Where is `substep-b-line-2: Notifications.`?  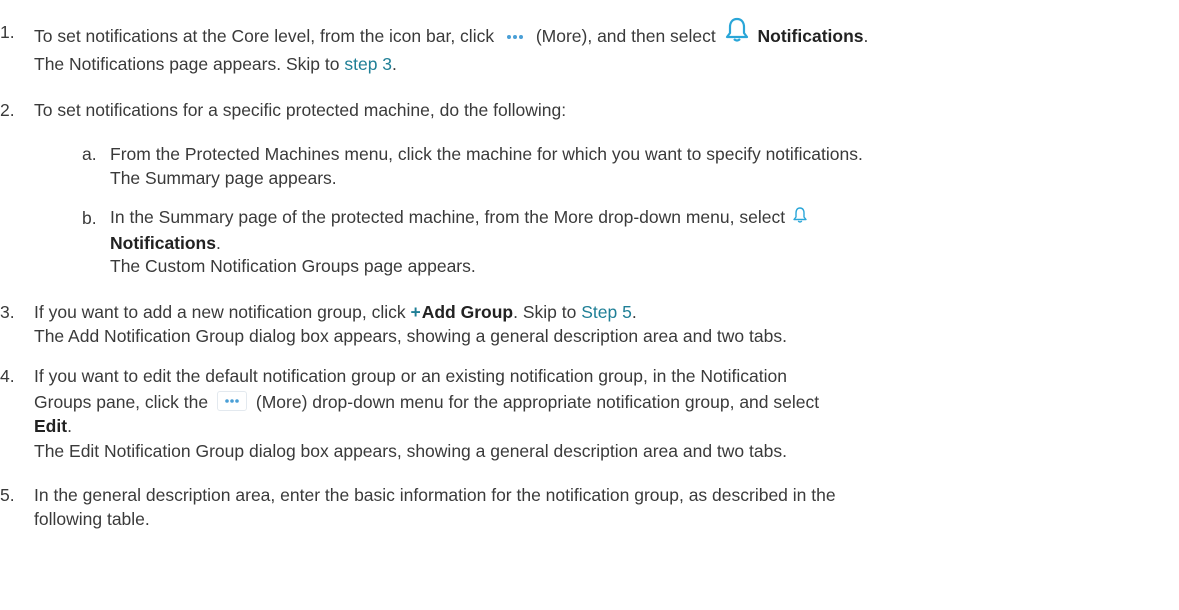
substep-b-line-2: Notifications. is located at coordinates (165, 243).